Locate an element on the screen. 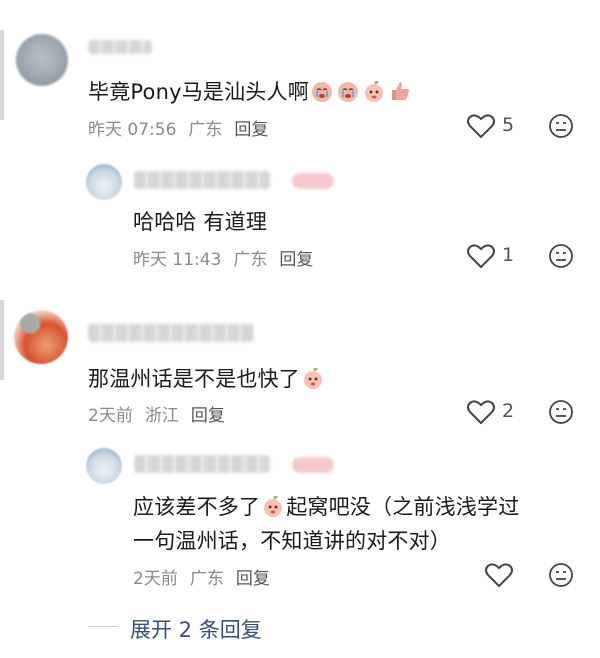 The image size is (600, 658). comment-body: 那温州话是不是也快了 is located at coordinates (194, 379).